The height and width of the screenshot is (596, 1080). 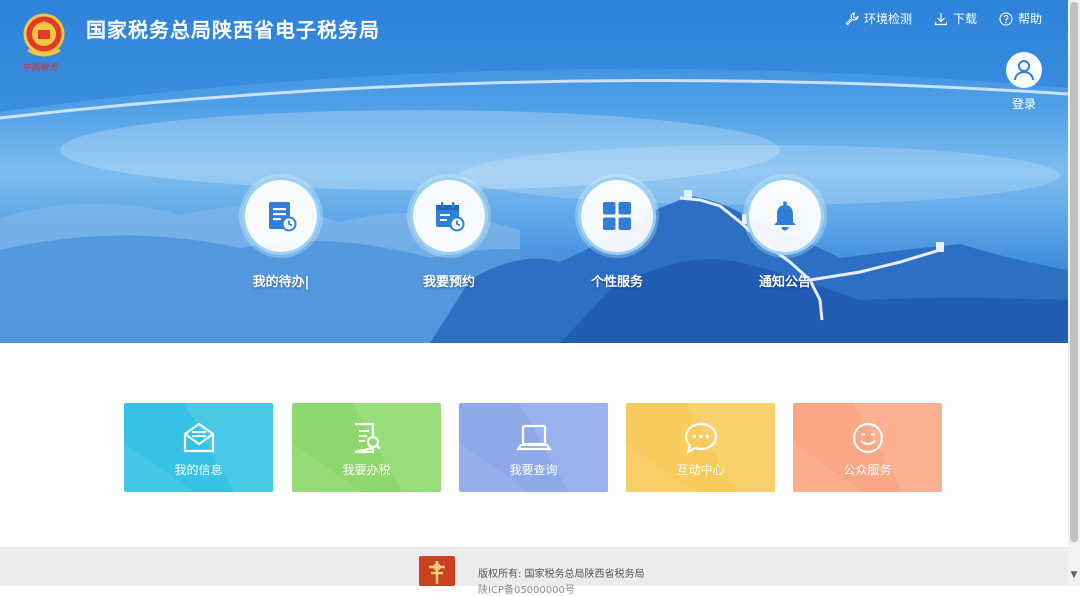 I want to click on page-footer: 版权所有: 国家税务总局陕西省税务局 陕ICP备05000000号, so click(x=534, y=571).